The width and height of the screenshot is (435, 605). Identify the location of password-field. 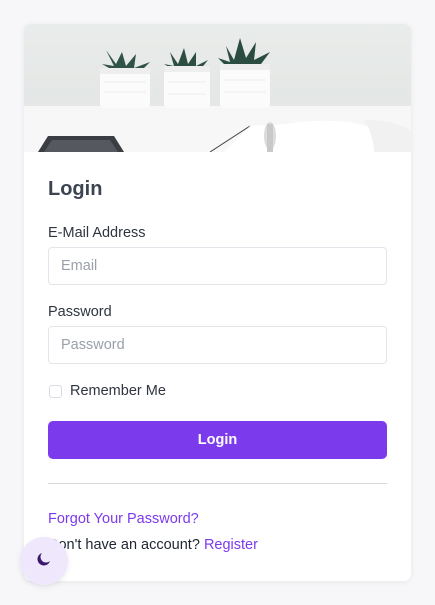
(217, 345).